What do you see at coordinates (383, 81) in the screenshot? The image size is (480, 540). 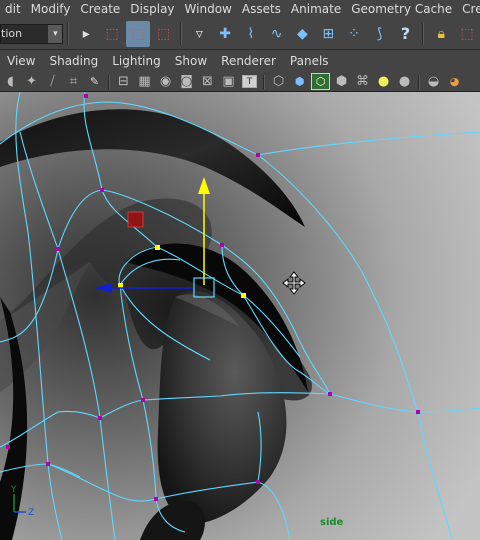 I see `default-light-icon: ●` at bounding box center [383, 81].